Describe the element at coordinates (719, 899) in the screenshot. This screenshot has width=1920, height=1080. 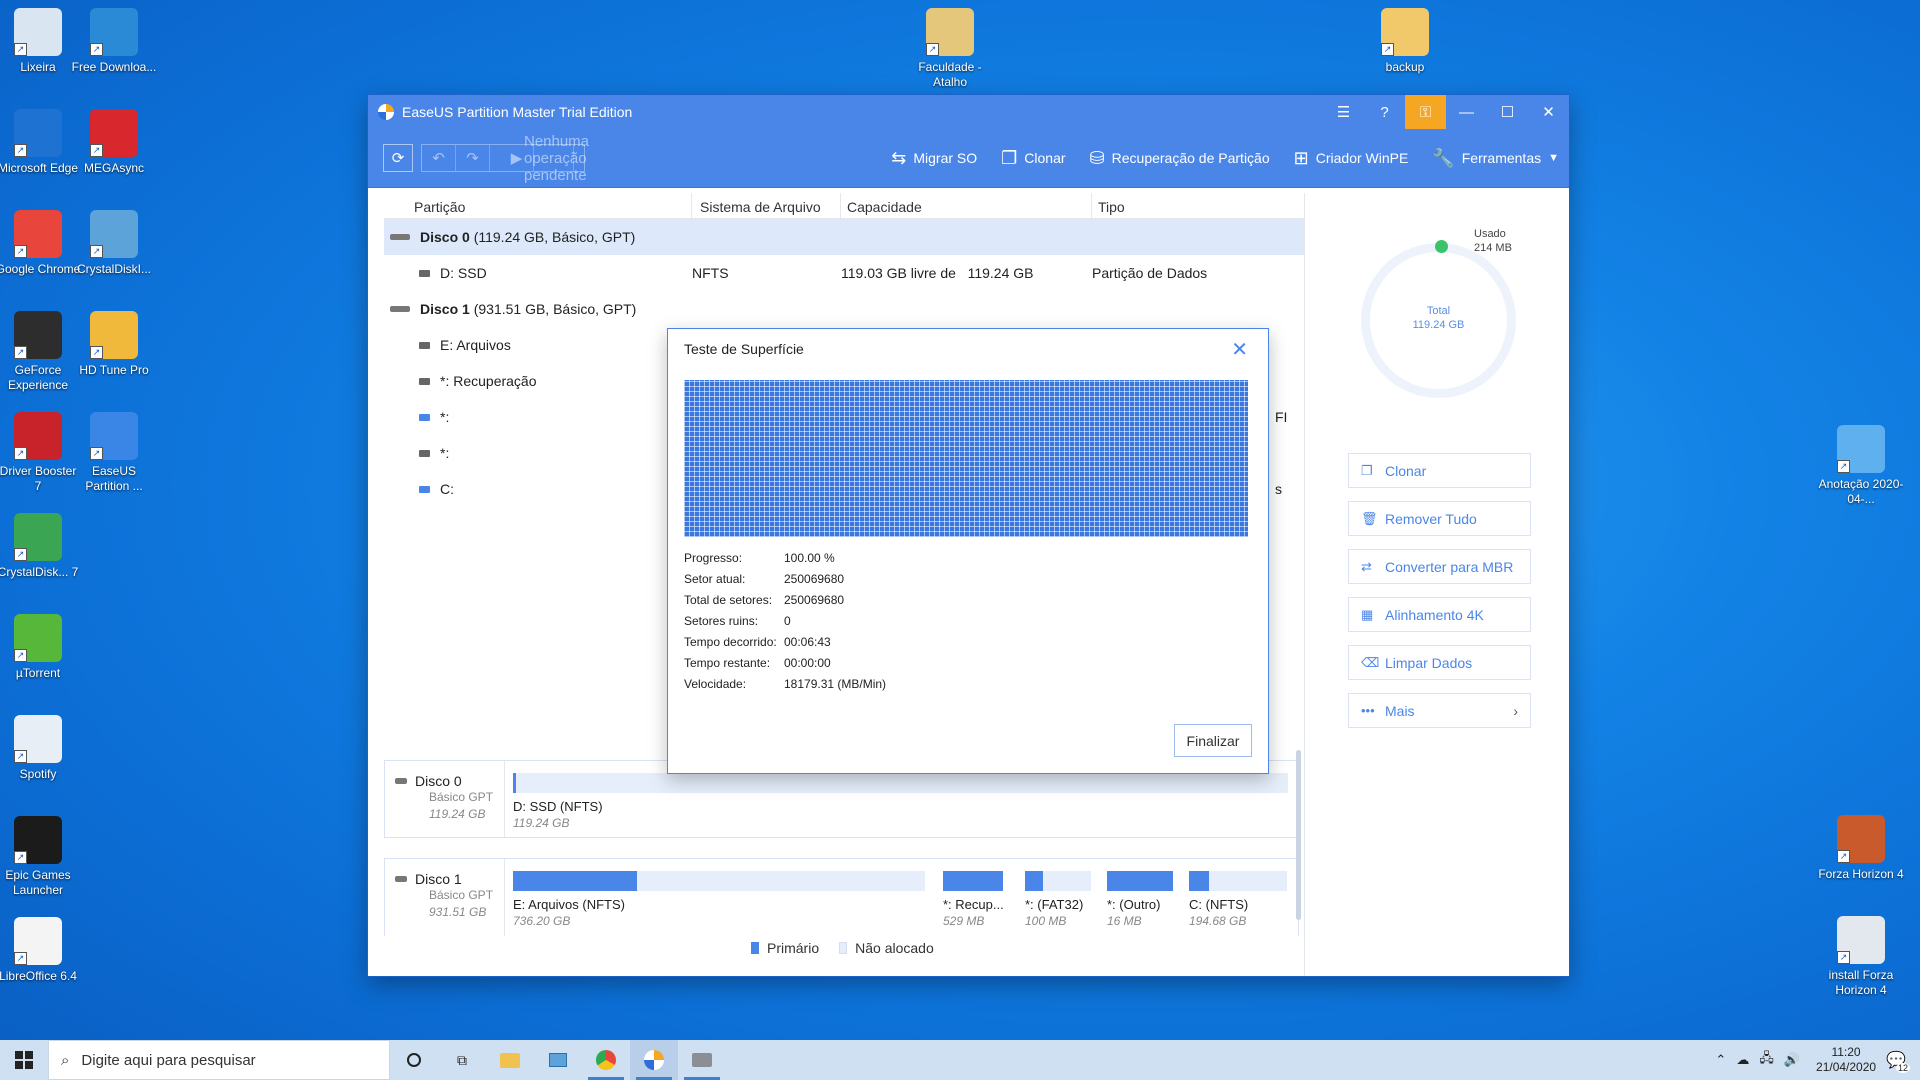
I see `partition-segment: E: Arquivos (NFTS) 736.20 GB` at that location.